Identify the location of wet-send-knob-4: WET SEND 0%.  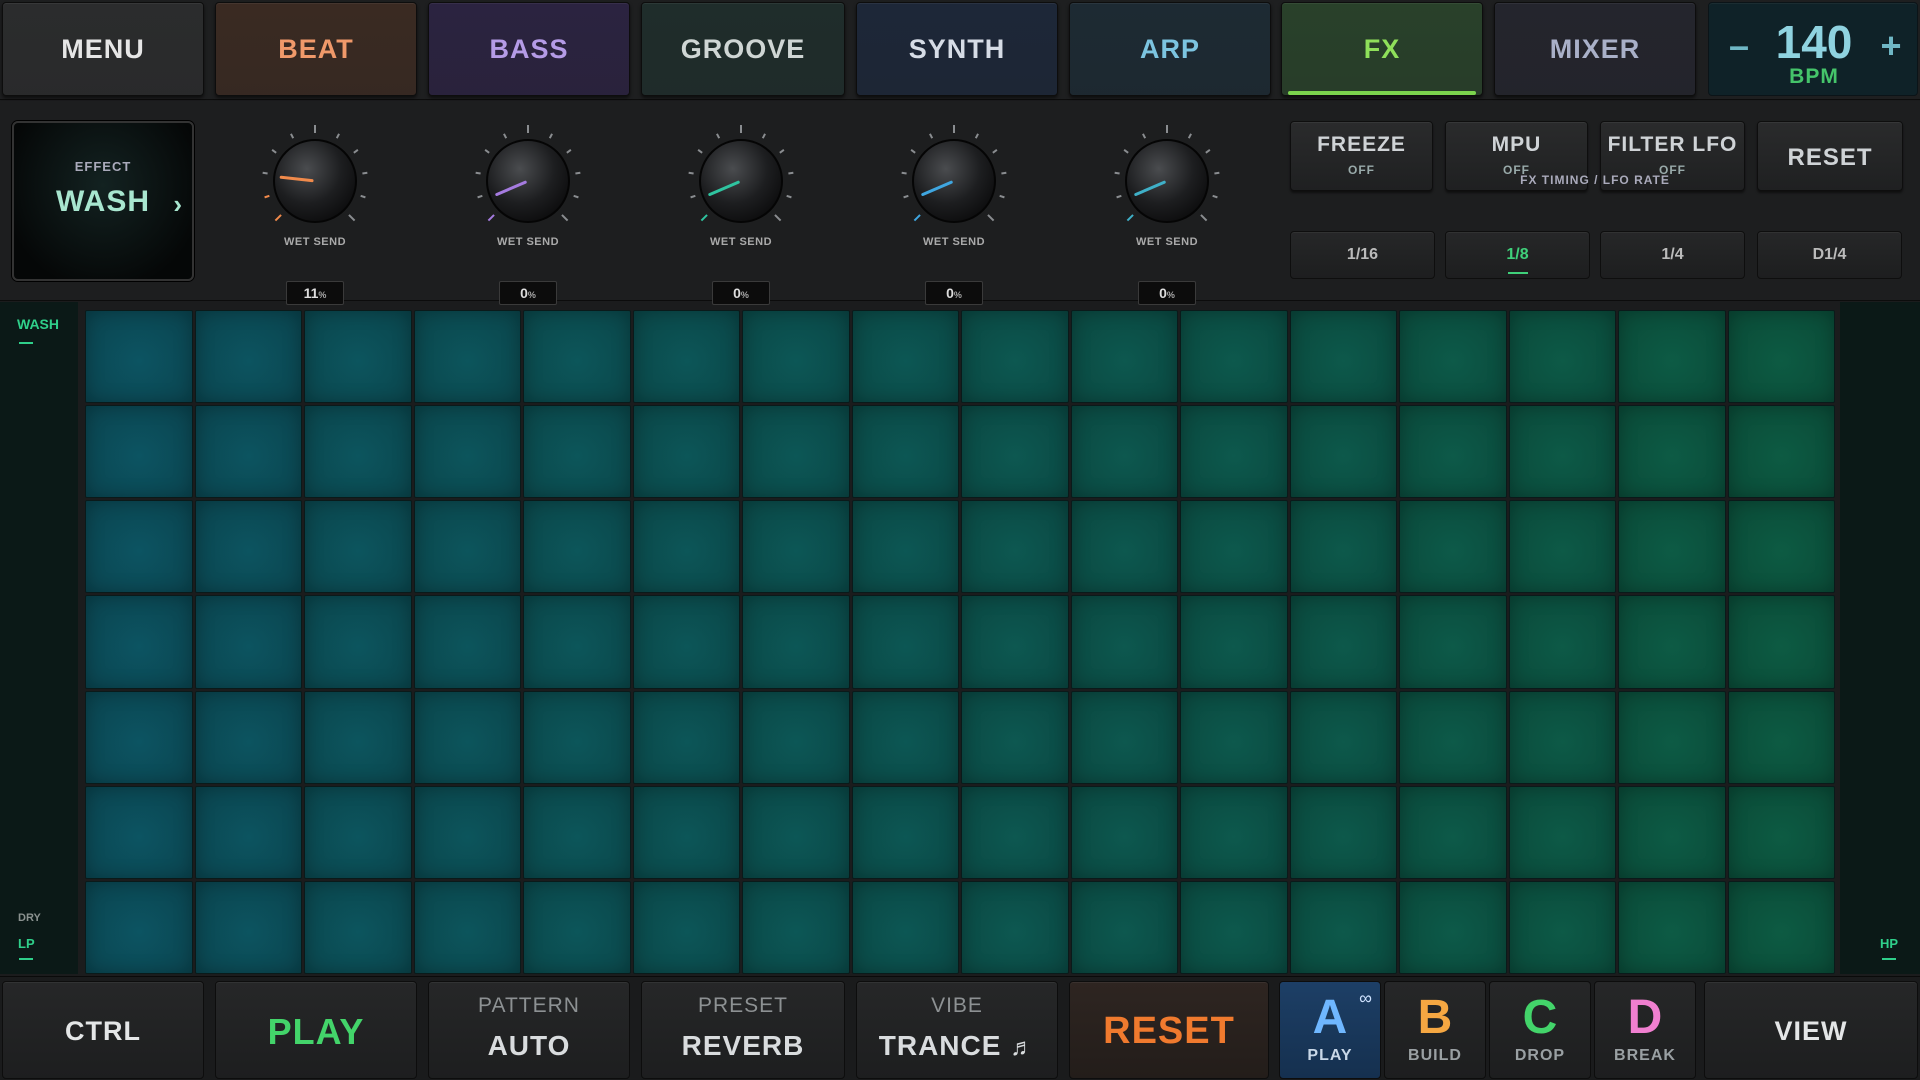
(954, 212).